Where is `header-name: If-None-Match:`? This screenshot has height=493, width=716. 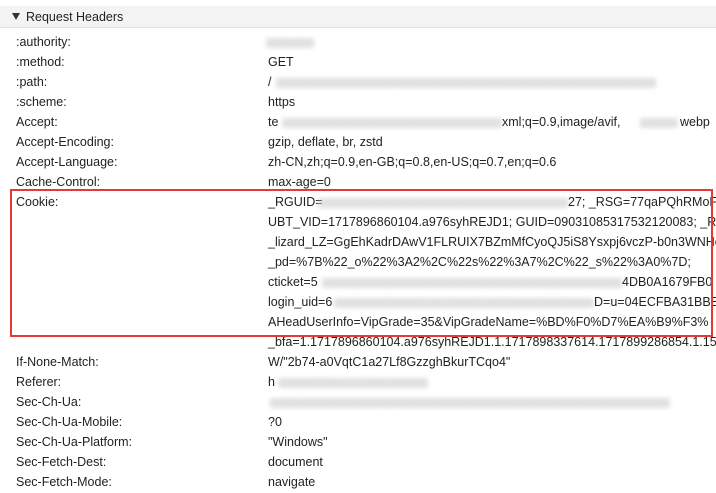 header-name: If-None-Match: is located at coordinates (57, 362).